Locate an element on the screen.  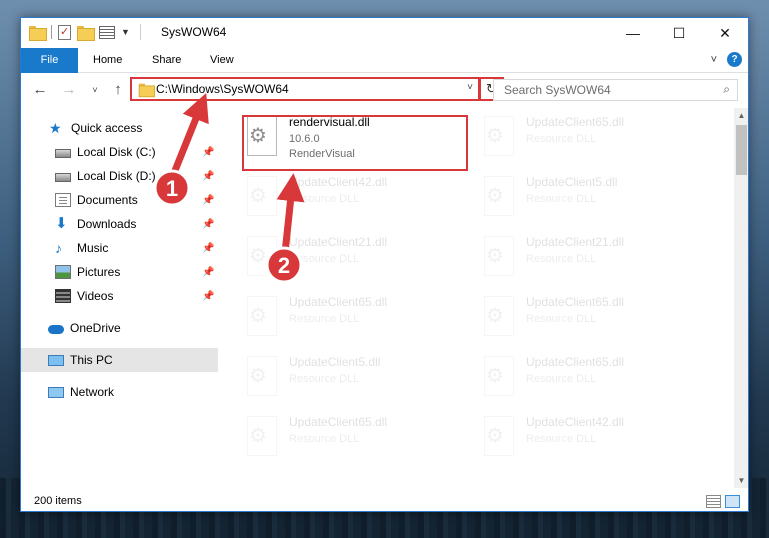
search-icon: ⌕ is located at coordinates (726, 89).